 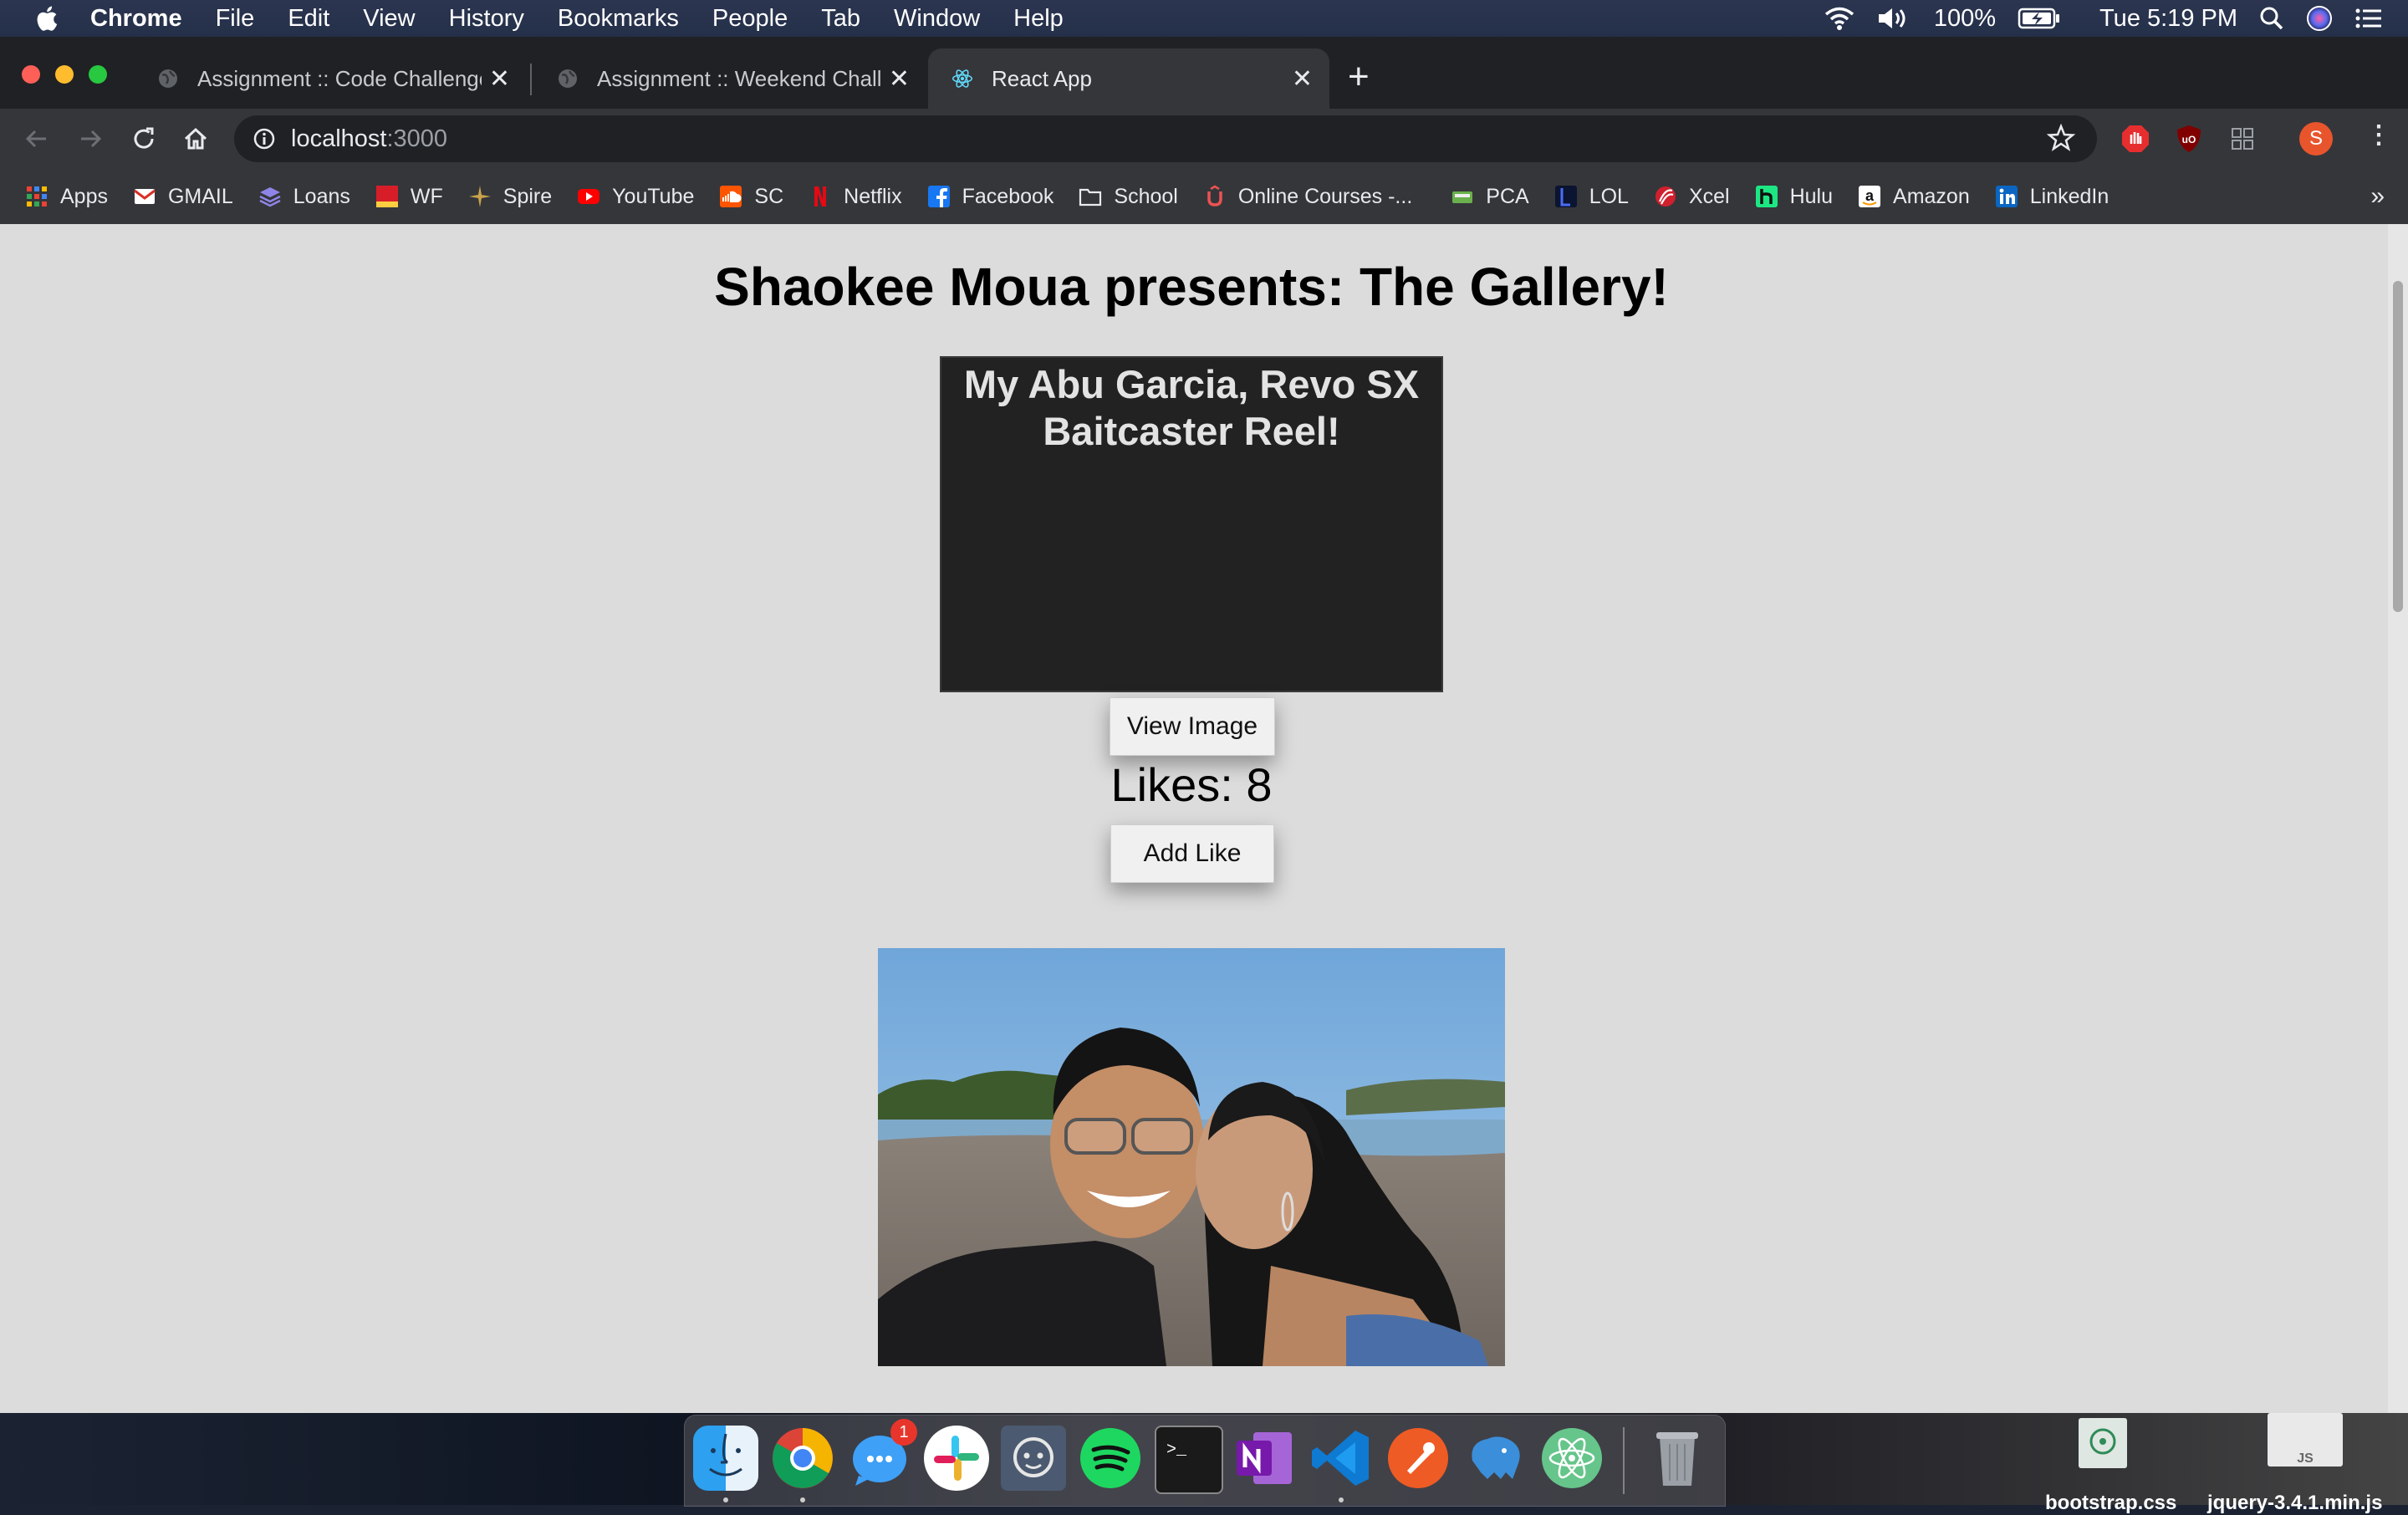 What do you see at coordinates (330, 78) in the screenshot?
I see `tab-assignment-code-challenge: Assignment :: Code Challenge ✕` at bounding box center [330, 78].